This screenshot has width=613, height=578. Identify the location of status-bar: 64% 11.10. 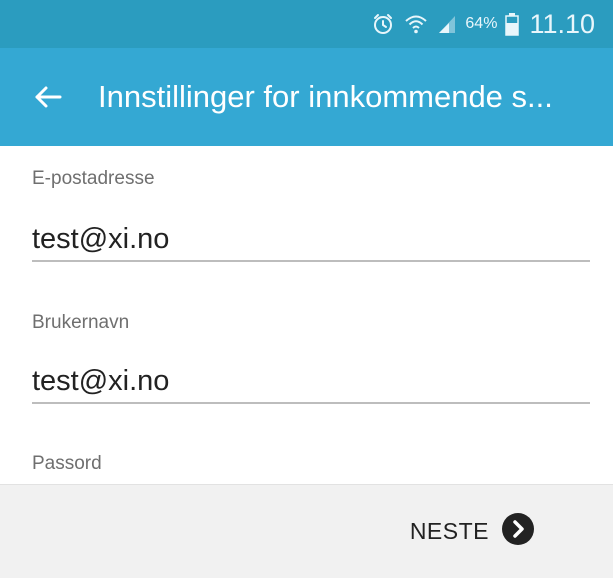
(306, 24).